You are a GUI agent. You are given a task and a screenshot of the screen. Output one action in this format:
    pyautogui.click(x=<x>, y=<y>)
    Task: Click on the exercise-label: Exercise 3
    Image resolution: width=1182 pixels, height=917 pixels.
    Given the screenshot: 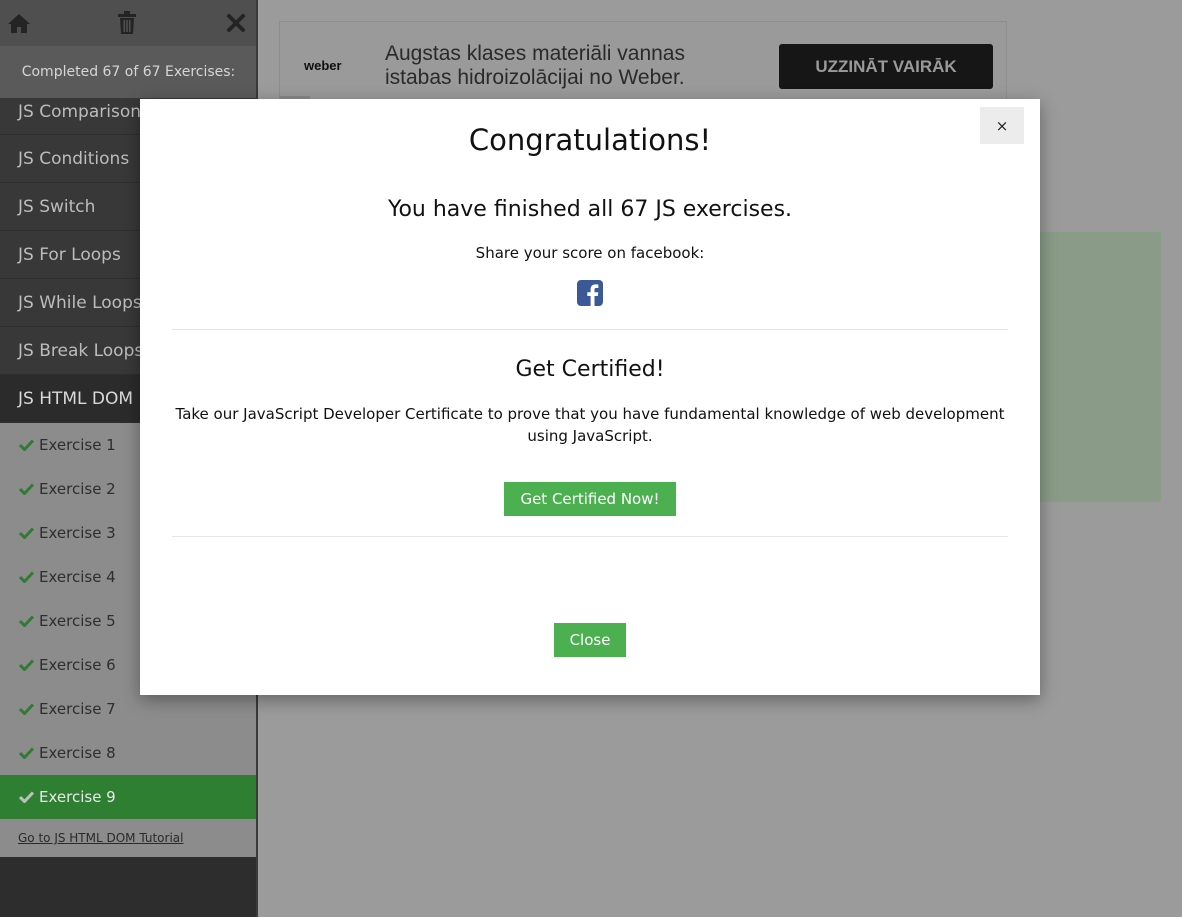 What is the action you would take?
    pyautogui.click(x=77, y=533)
    